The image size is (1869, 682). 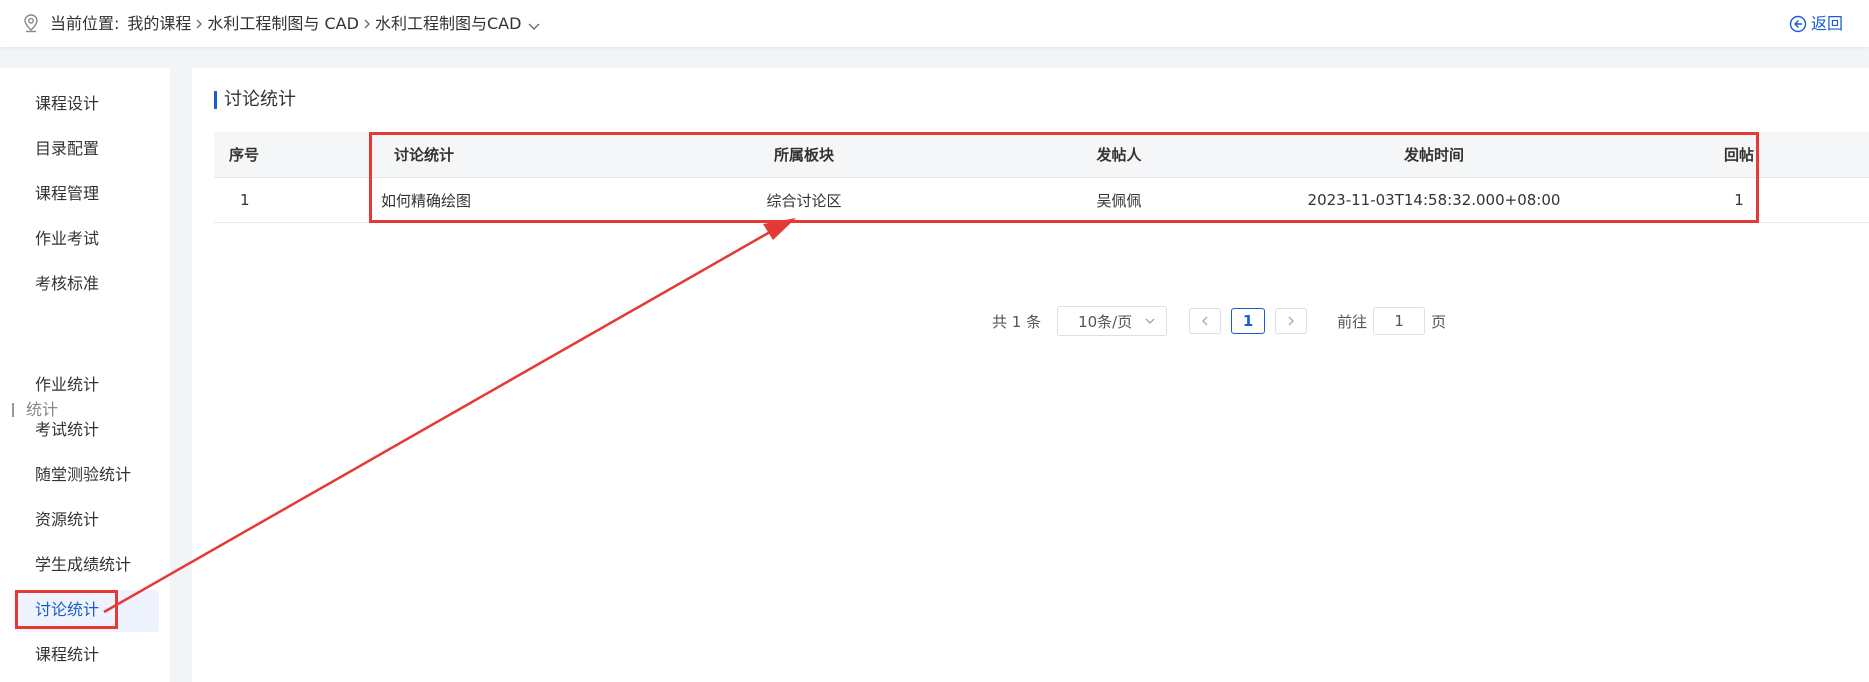 What do you see at coordinates (159, 24) in the screenshot?
I see `breadcrumb-item-my-courses: 我的课程` at bounding box center [159, 24].